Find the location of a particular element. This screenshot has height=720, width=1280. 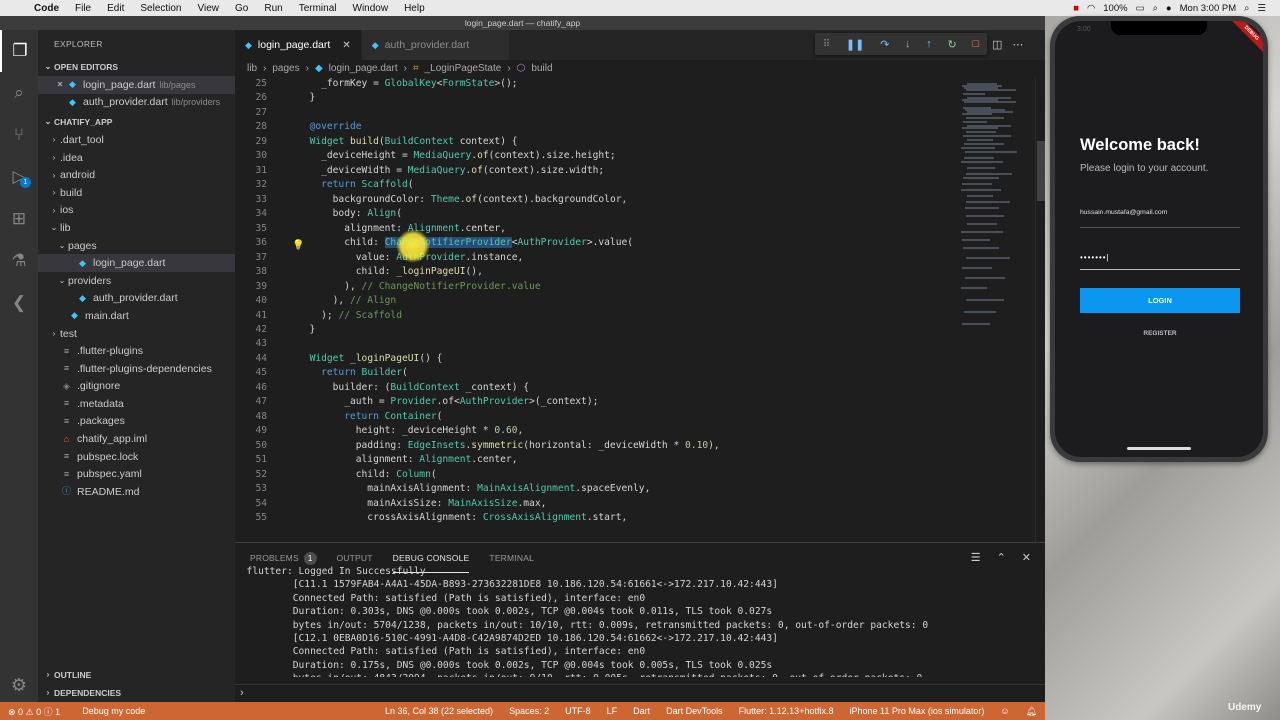

code-line: 28 @override is located at coordinates (596, 127).